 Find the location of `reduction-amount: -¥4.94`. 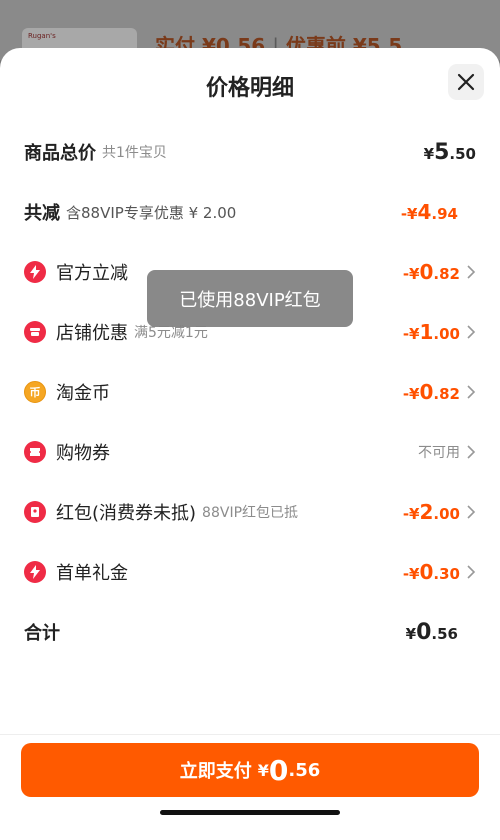

reduction-amount: -¥4.94 is located at coordinates (429, 212).